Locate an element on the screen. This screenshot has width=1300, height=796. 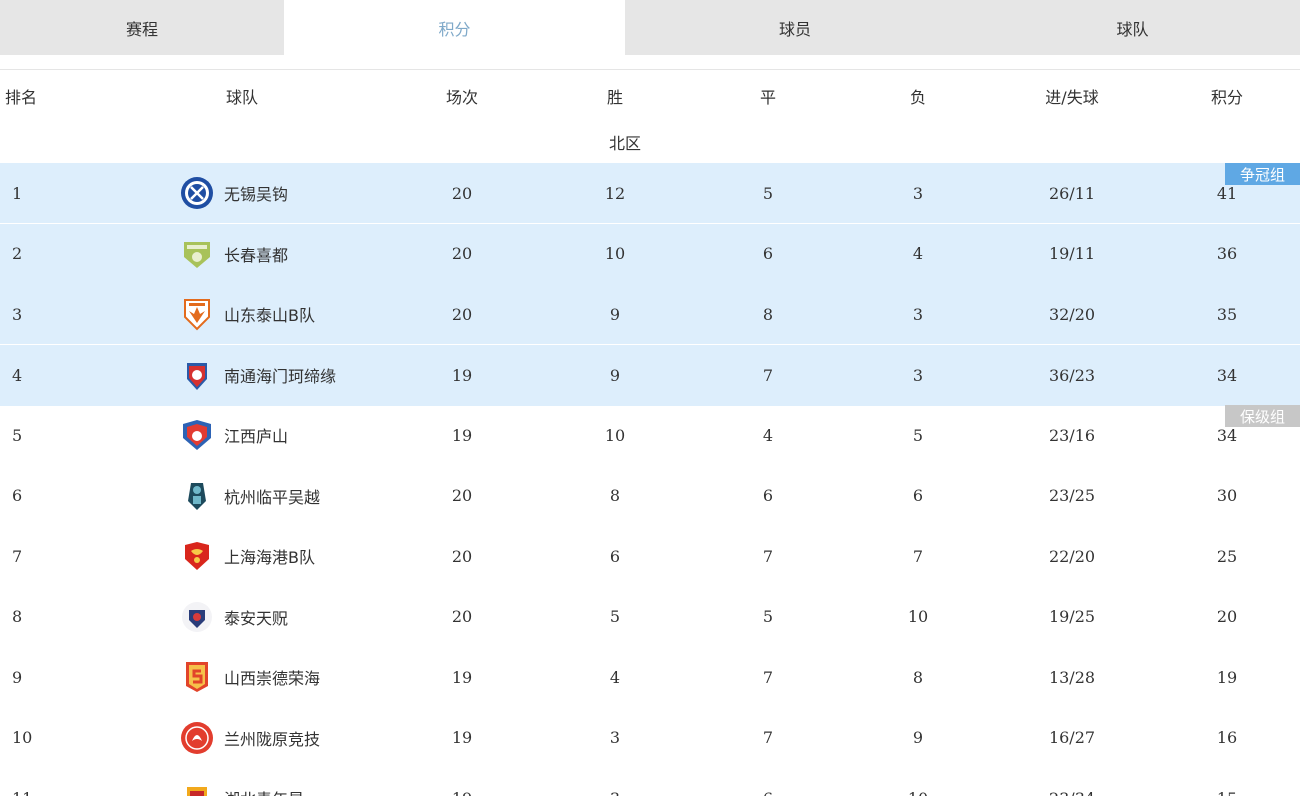
hubei-youth-star-logo is located at coordinates (197, 788).